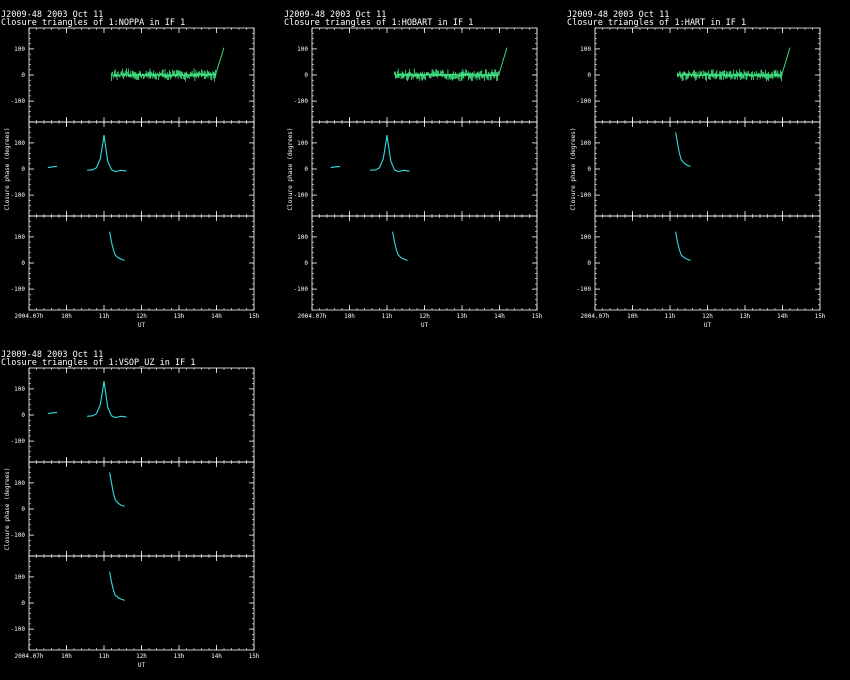 The image size is (850, 680). What do you see at coordinates (632, 316) in the screenshot?
I see `x-tick-label: 10h` at bounding box center [632, 316].